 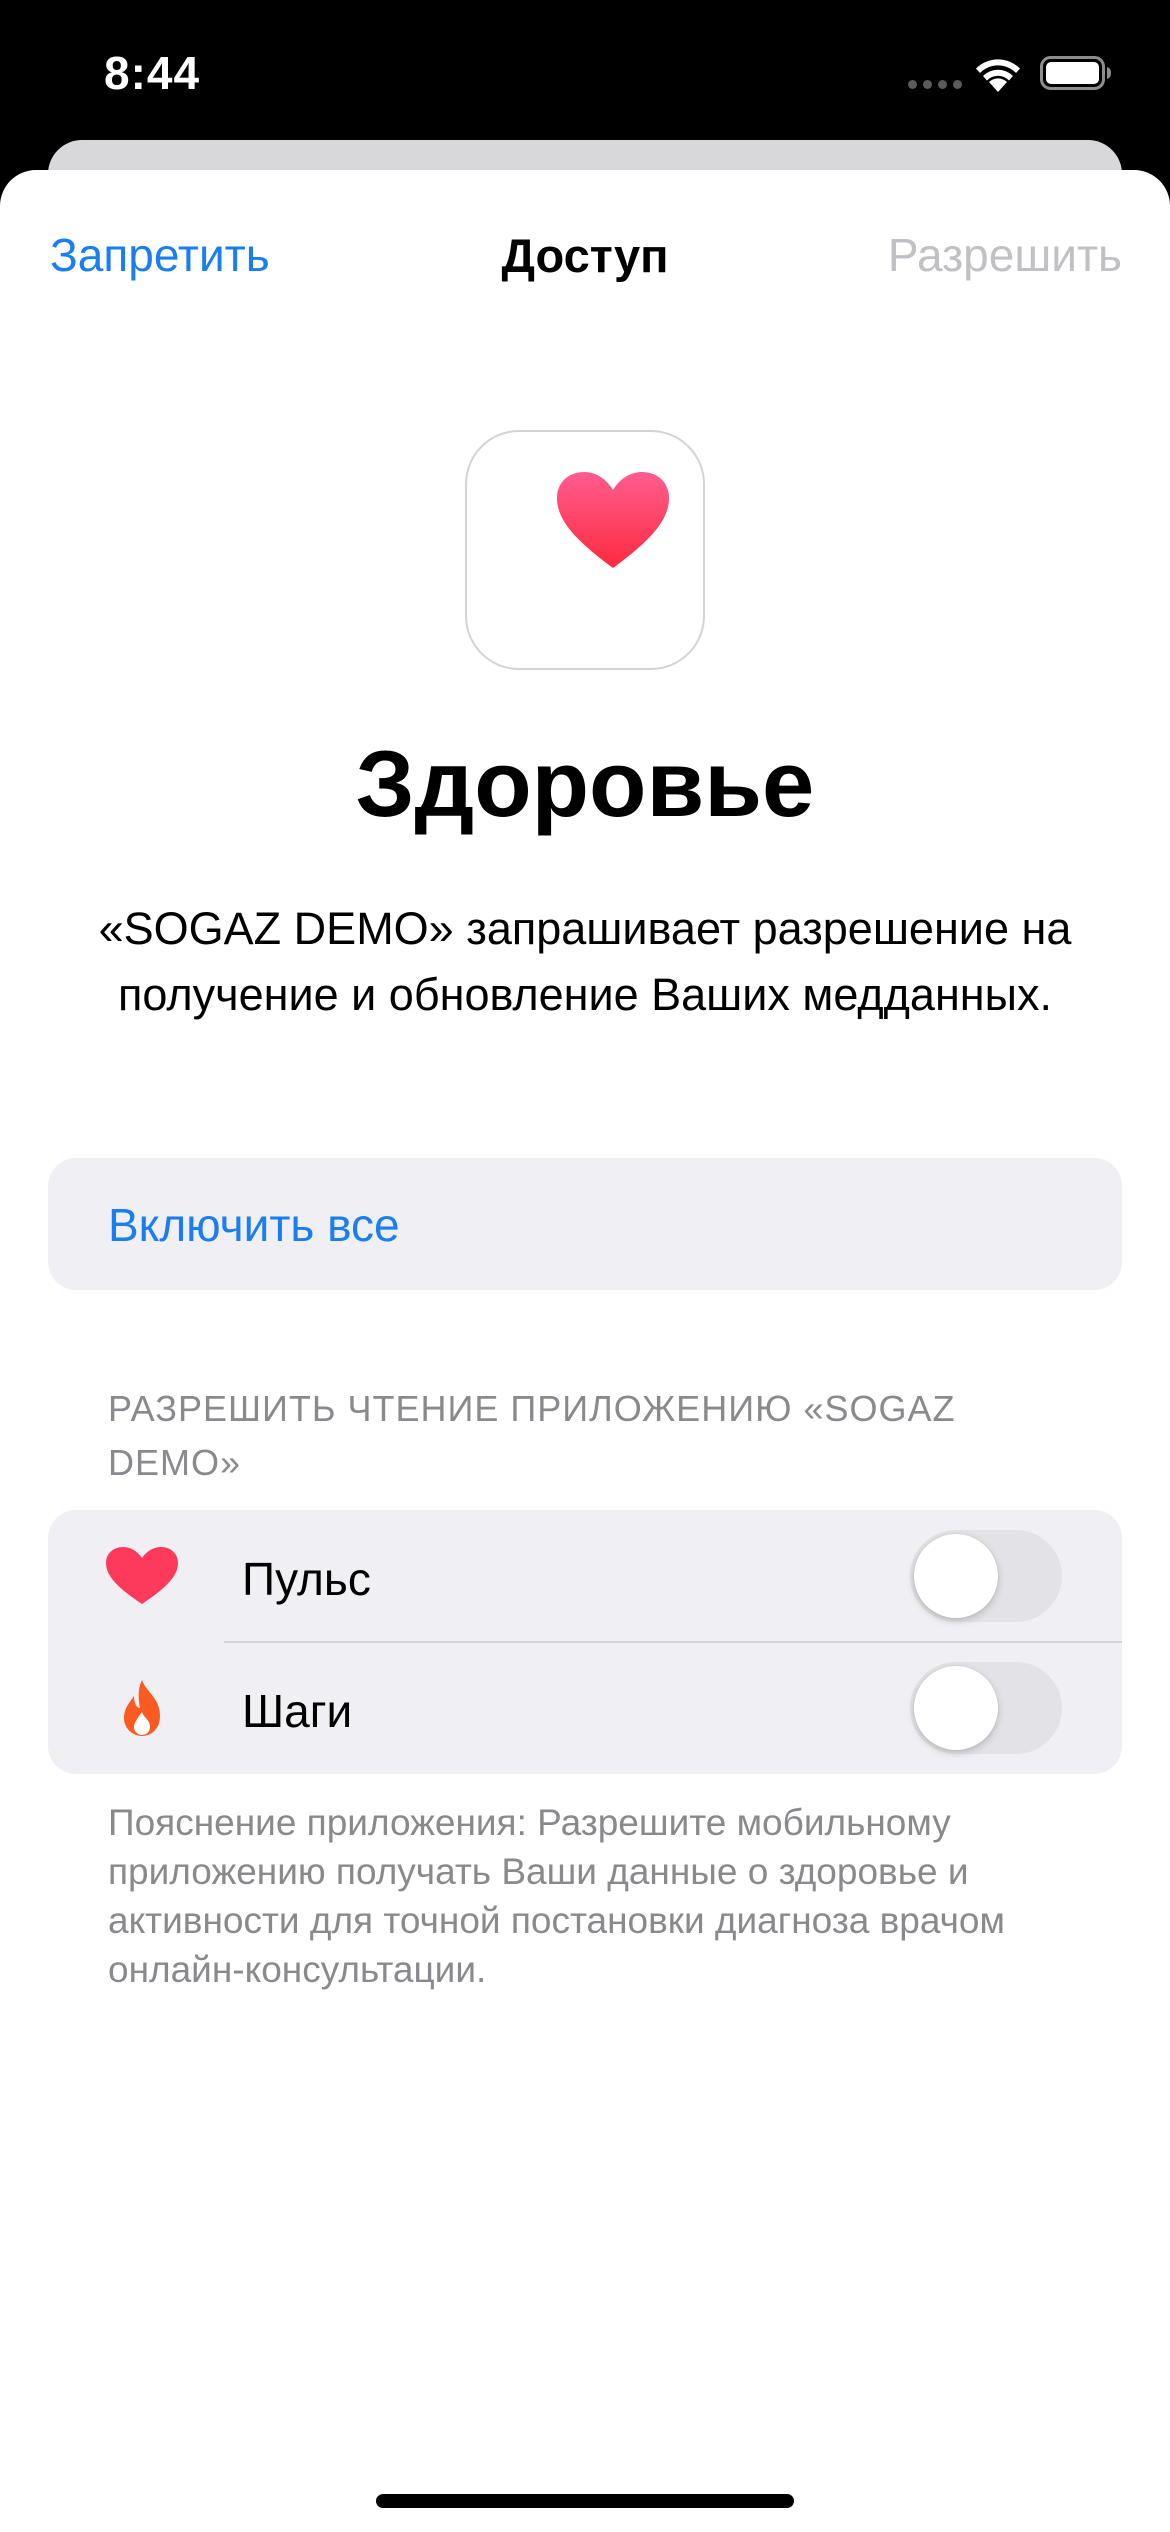 What do you see at coordinates (532, 1435) in the screenshot?
I see `read-section-header: РАЗРЕШИТЬ ЧТЕНИЕ ПРИЛОЖЕНИЮ «SOGAZ DEMO»` at bounding box center [532, 1435].